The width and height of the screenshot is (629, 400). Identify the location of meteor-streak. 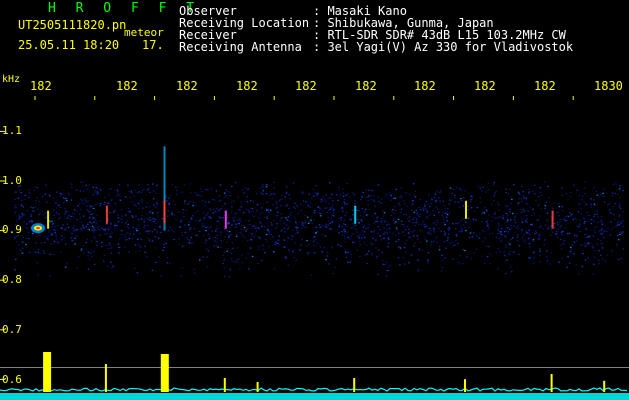
(225, 219).